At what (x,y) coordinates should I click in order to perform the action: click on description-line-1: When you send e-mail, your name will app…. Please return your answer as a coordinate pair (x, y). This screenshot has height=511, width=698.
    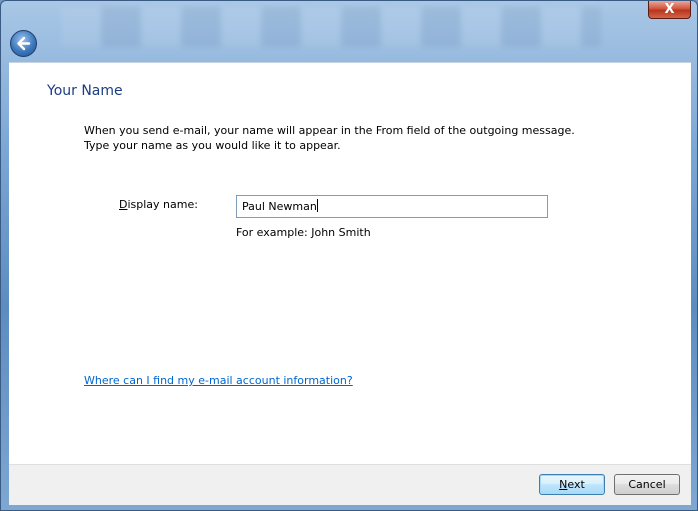
    Looking at the image, I should click on (329, 130).